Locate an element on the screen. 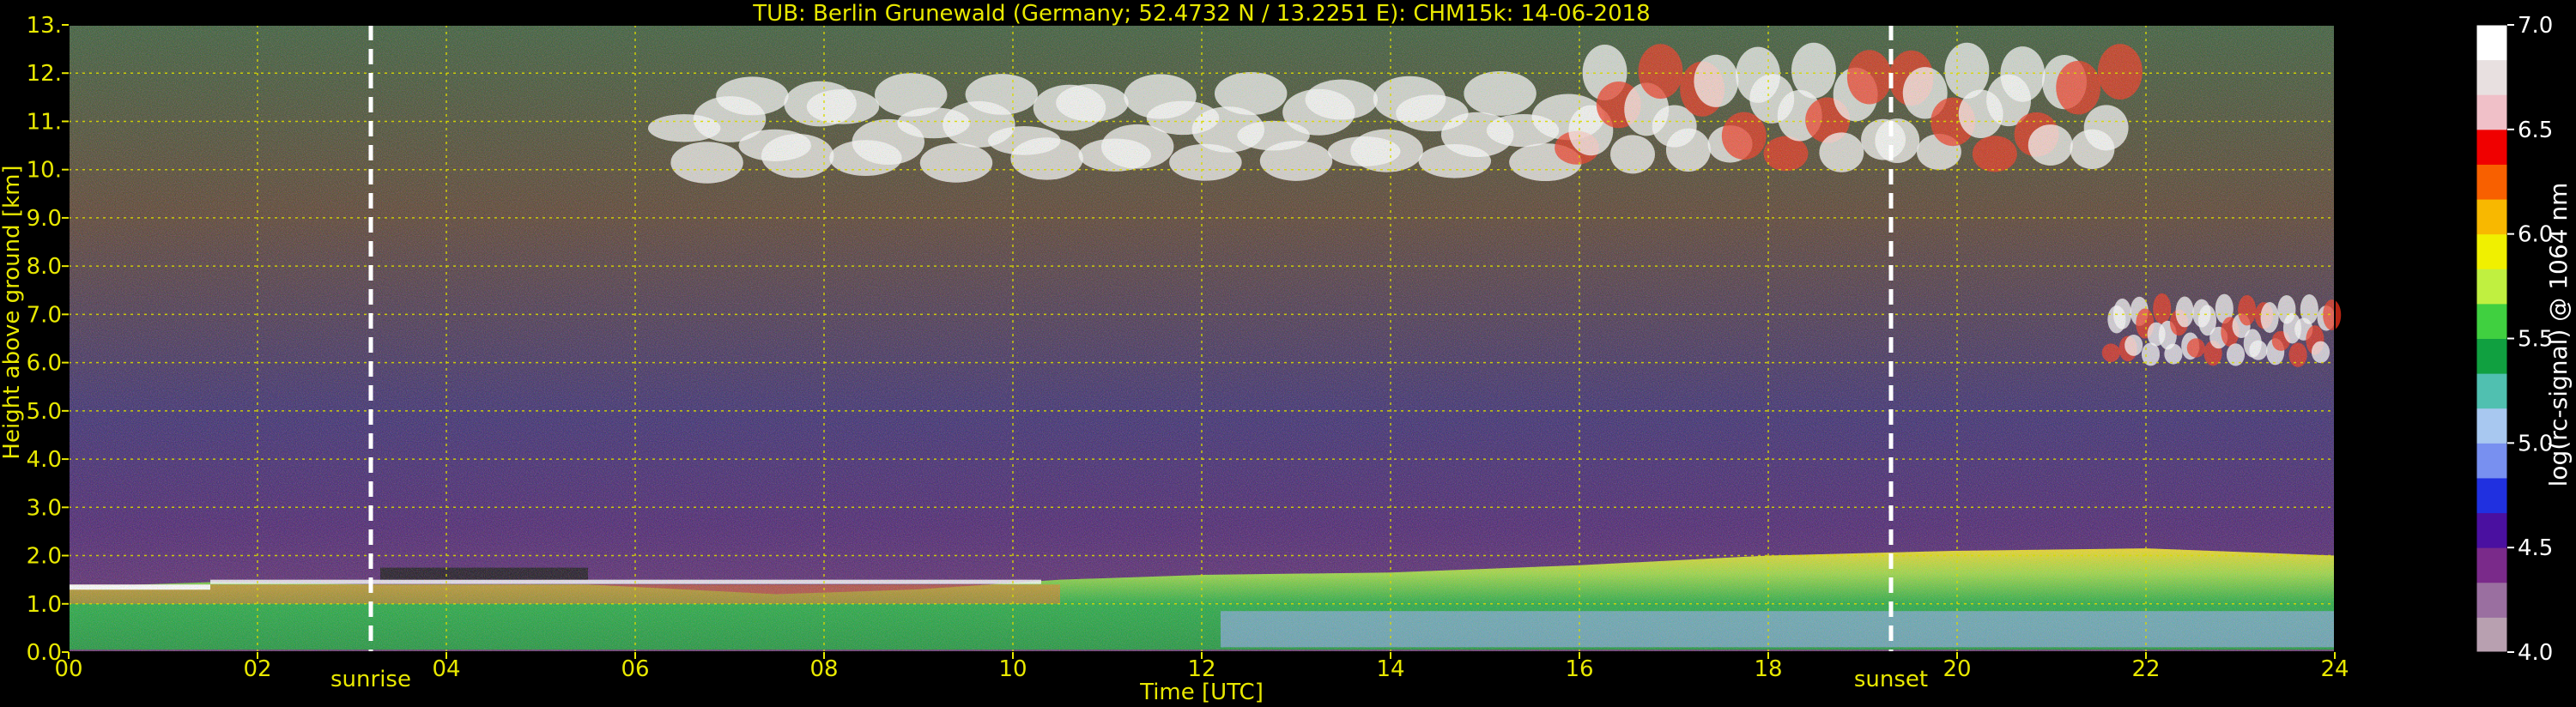 The width and height of the screenshot is (2576, 707). colorbar-label: log(rc-signal) @ 1064 nm is located at coordinates (2558, 335).